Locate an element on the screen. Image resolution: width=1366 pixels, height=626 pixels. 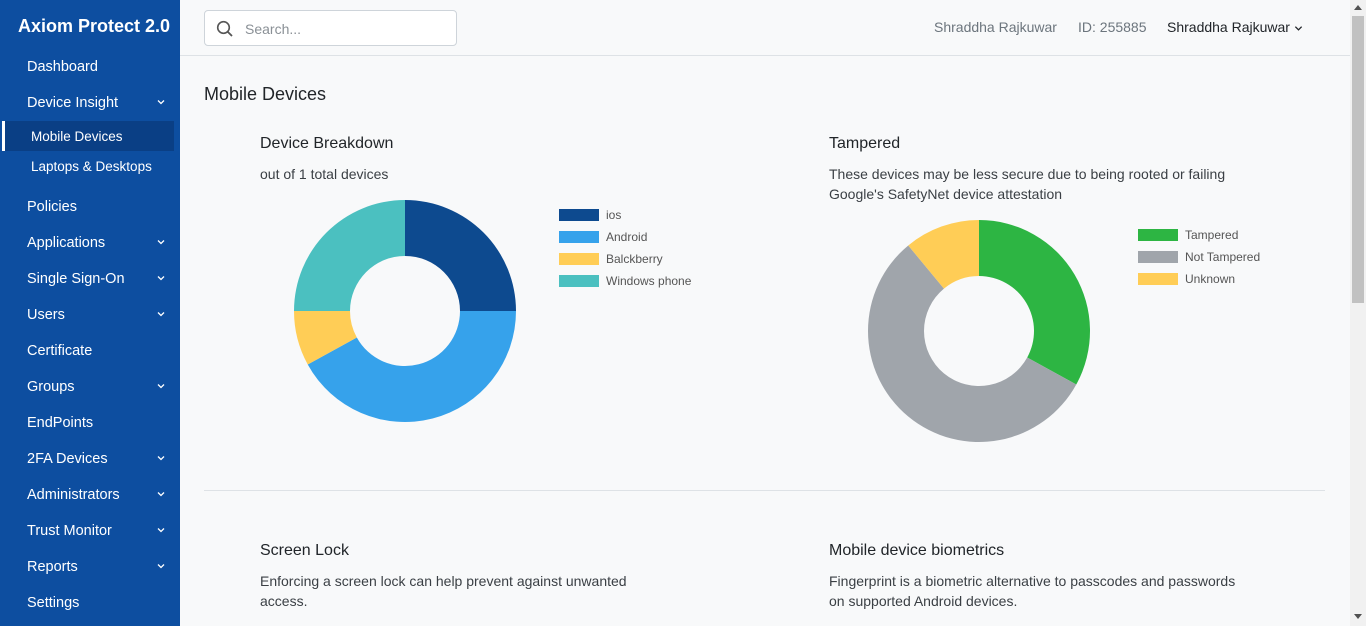
device-breakdown-legend: ios Android Balckberry Windows phone is located at coordinates (625, 248).